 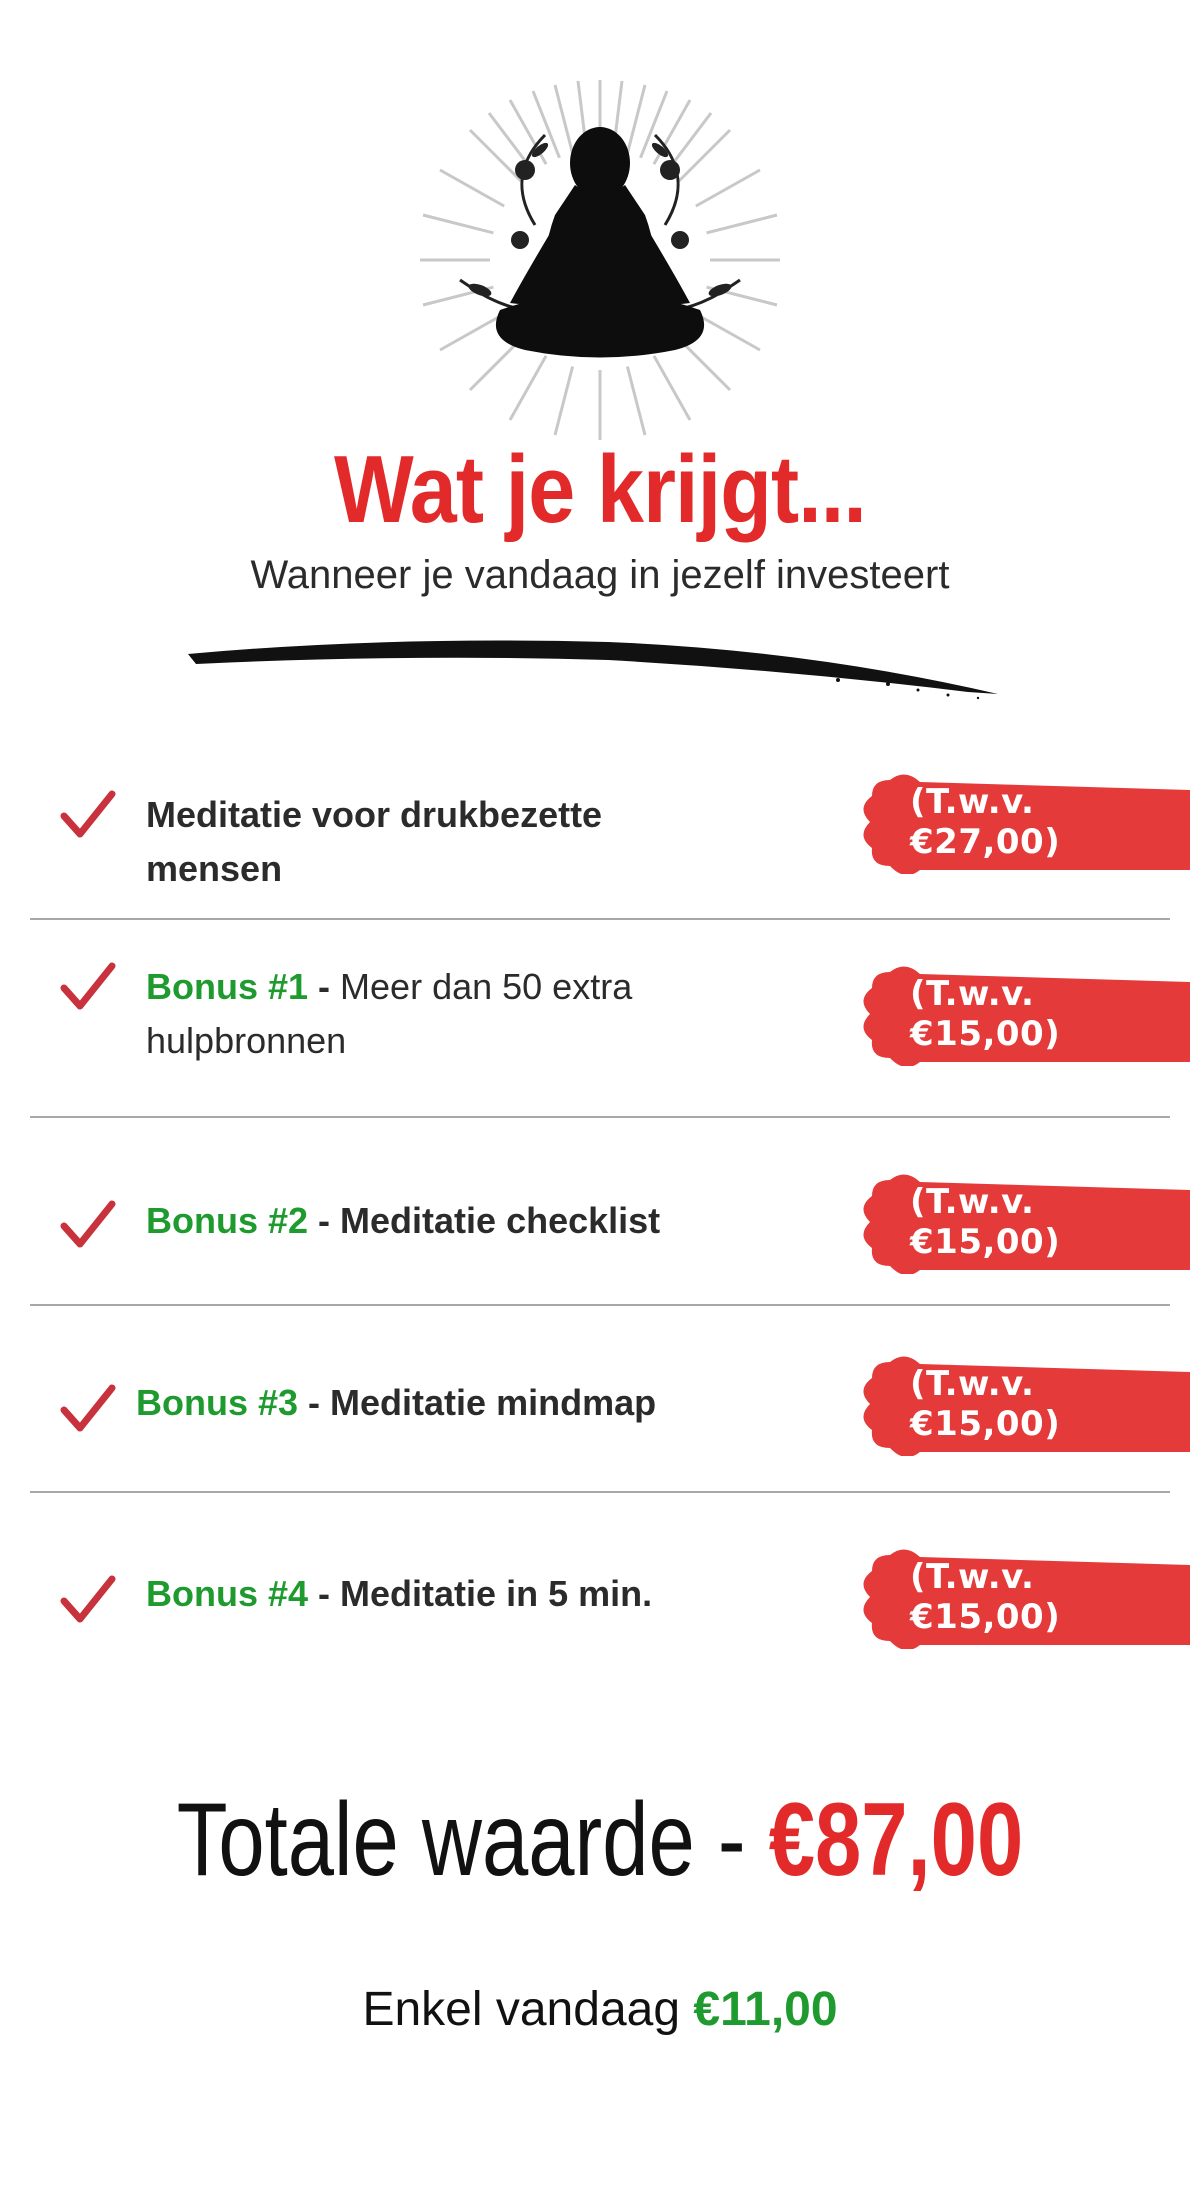 I want to click on price-badge: (T.w.v. €27,00), so click(x=1025, y=822).